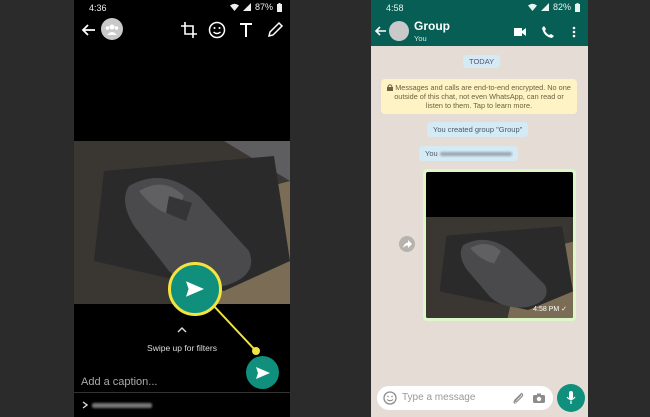 This screenshot has width=650, height=417. What do you see at coordinates (432, 26) in the screenshot?
I see `chat-title: Group` at bounding box center [432, 26].